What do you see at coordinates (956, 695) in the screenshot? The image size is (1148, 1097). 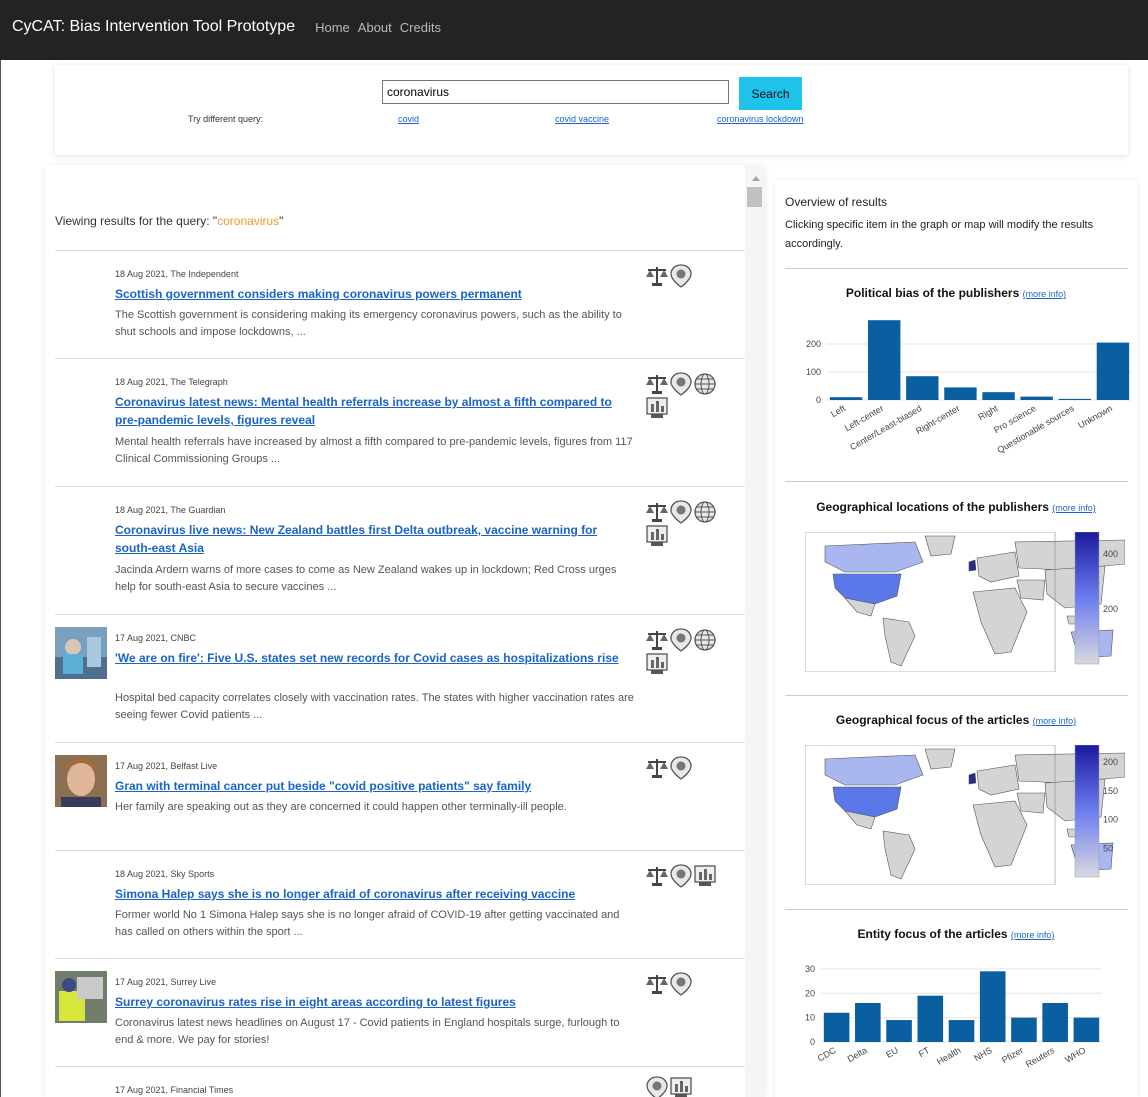 I see `divider` at bounding box center [956, 695].